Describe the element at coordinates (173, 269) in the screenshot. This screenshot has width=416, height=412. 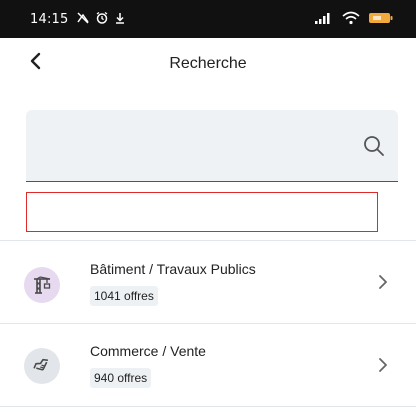
I see `category-label: Bâtiment / Travaux Publics` at that location.